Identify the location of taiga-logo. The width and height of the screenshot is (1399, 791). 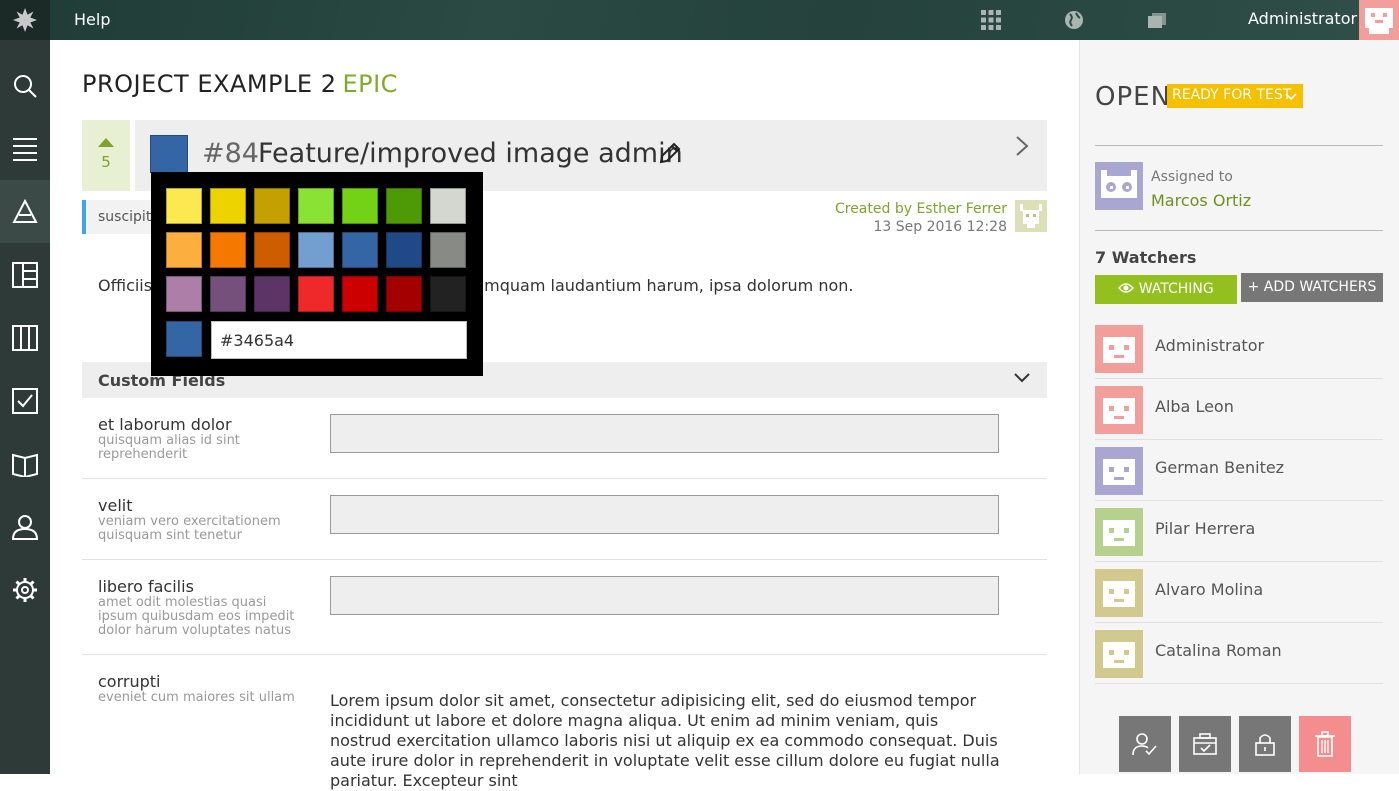
(25, 20).